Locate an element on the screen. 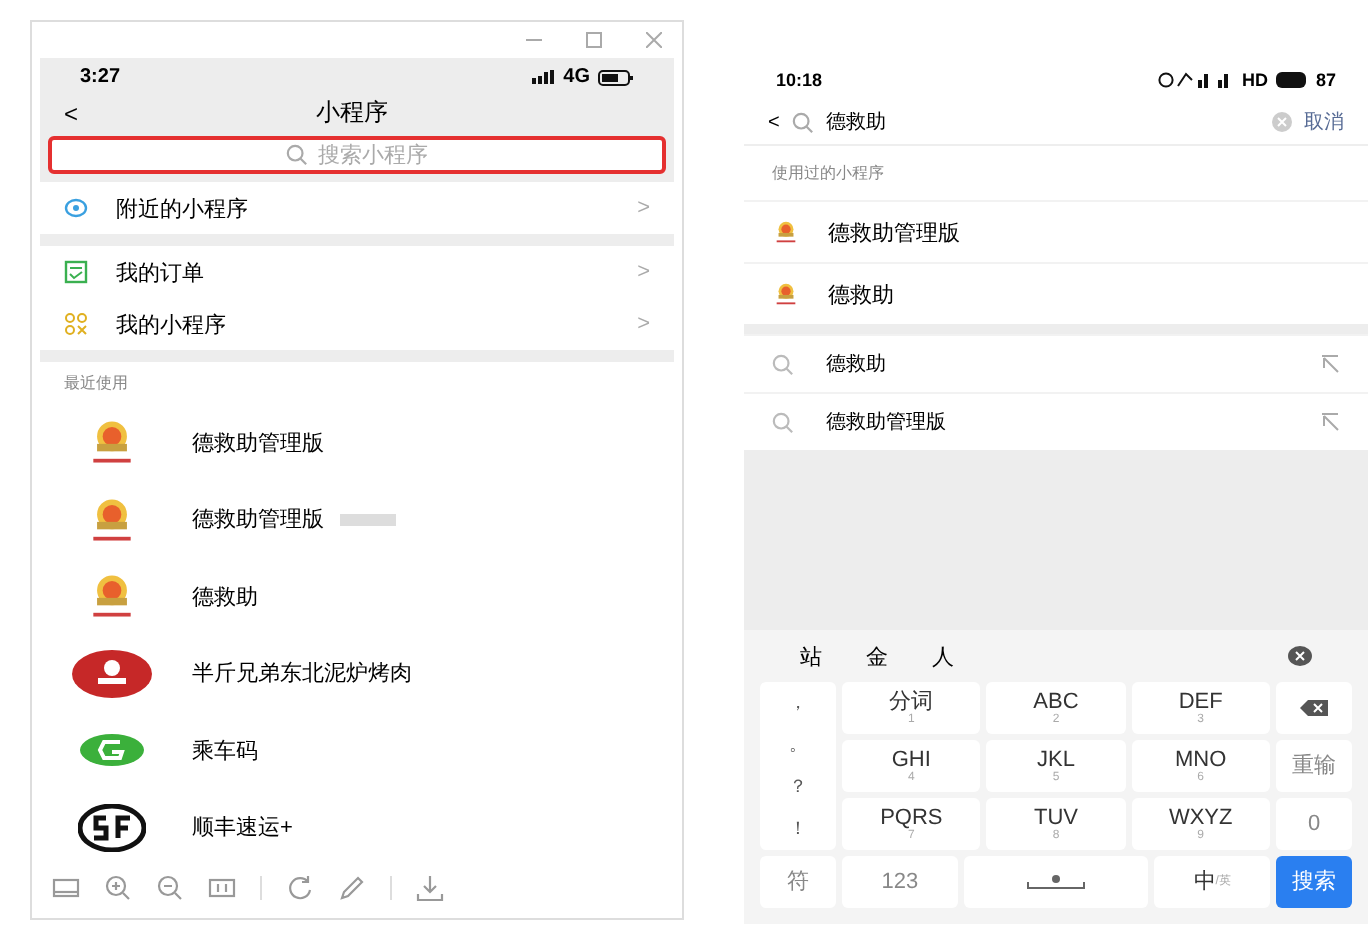  candidate-word: 人 is located at coordinates (943, 656).